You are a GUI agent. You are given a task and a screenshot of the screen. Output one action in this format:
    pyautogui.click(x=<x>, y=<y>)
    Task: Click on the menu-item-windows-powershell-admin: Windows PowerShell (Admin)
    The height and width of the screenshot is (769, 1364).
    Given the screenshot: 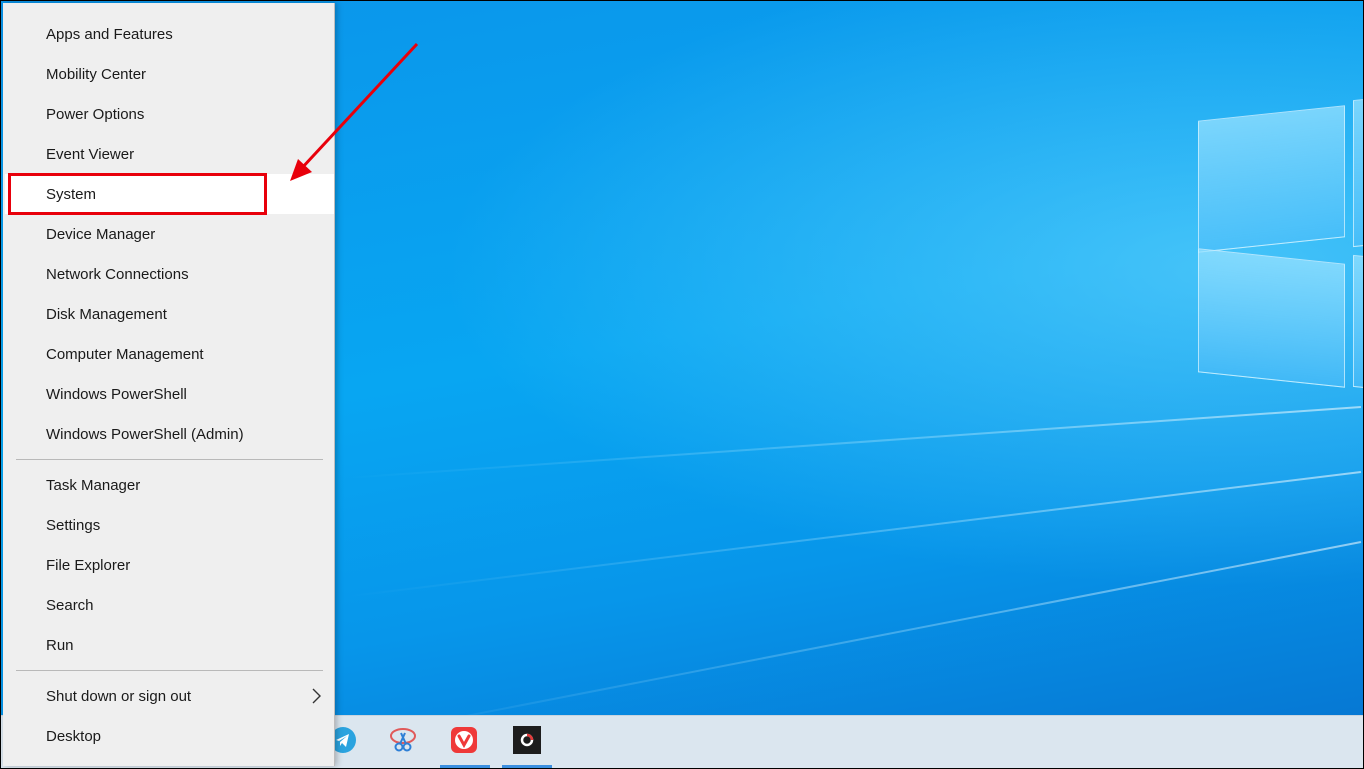 What is the action you would take?
    pyautogui.click(x=169, y=434)
    